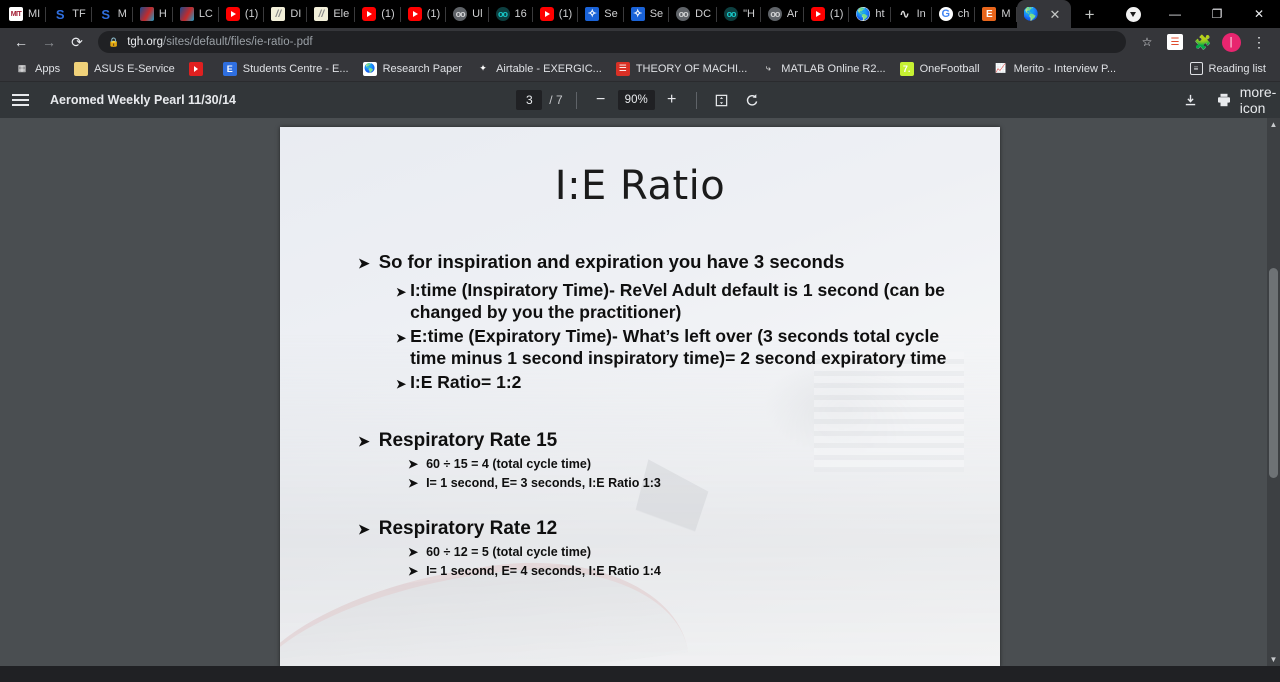  Describe the element at coordinates (945, 14) in the screenshot. I see `google-favicon-icon: G` at that location.